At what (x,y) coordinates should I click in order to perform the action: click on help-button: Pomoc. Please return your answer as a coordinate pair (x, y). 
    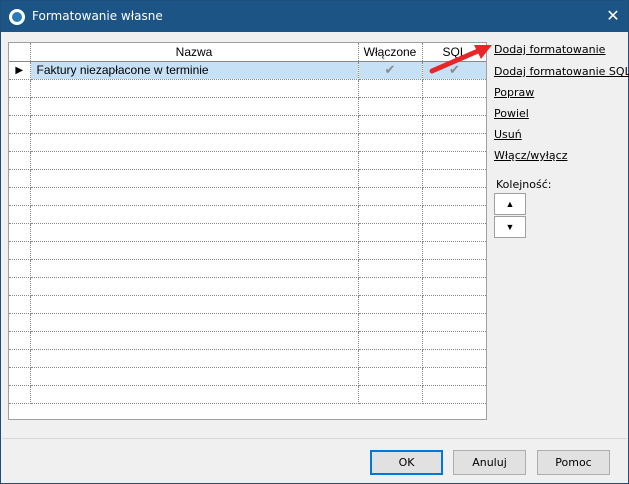
    Looking at the image, I should click on (573, 462).